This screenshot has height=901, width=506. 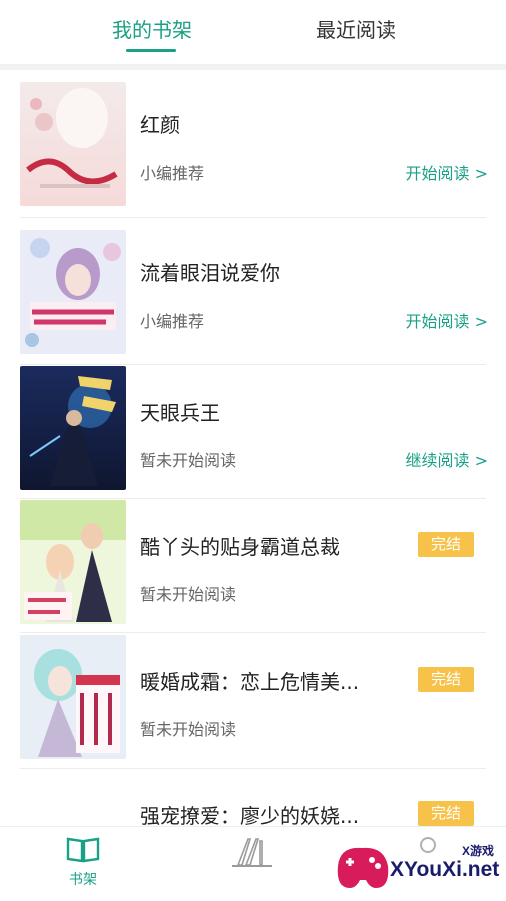 I want to click on section-gap, so click(x=253, y=67).